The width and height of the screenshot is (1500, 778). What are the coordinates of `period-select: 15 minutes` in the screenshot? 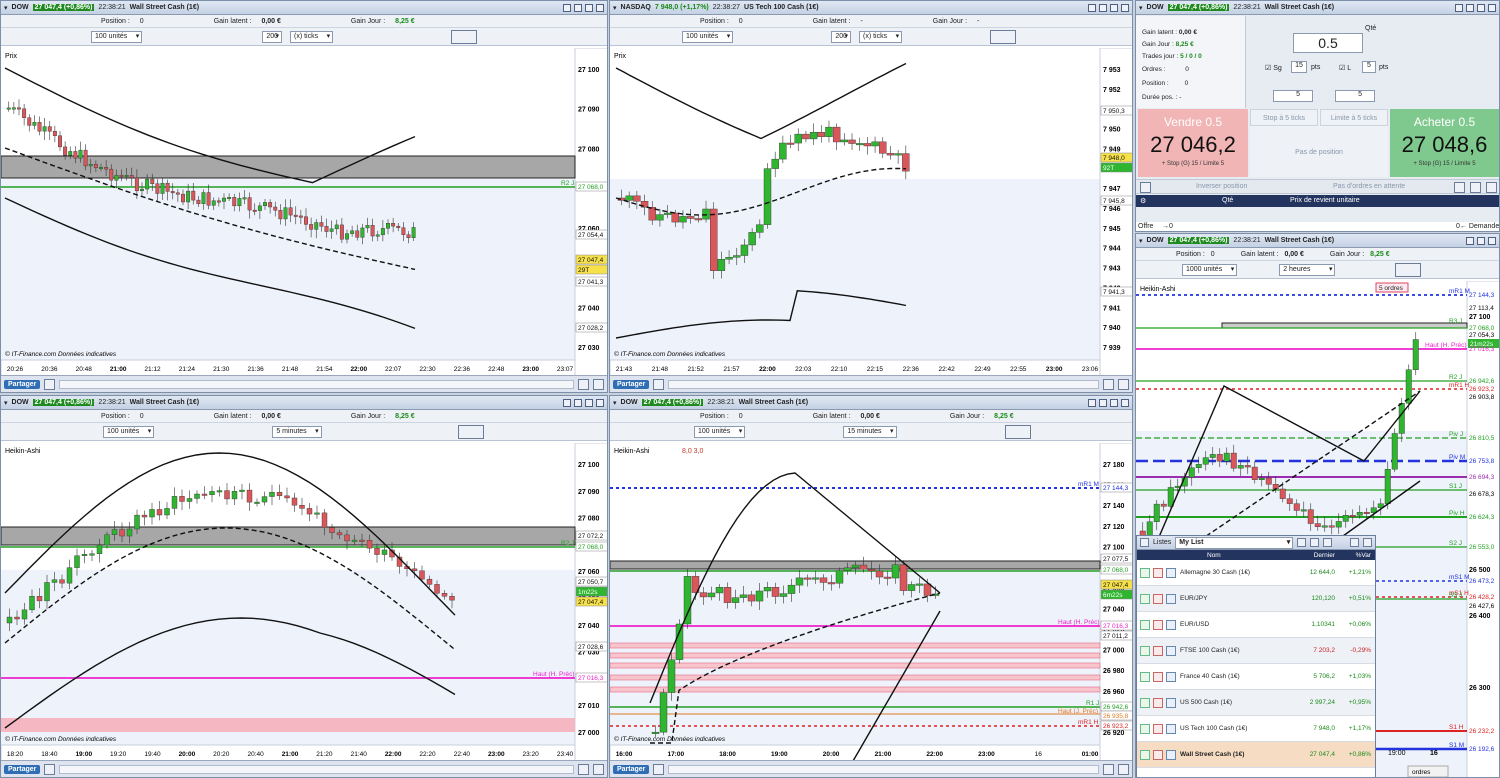 It's located at (870, 431).